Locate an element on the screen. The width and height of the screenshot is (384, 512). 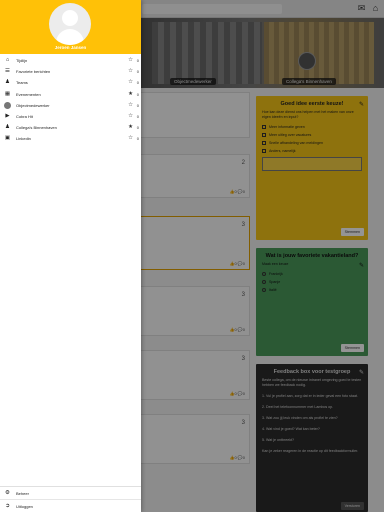
menu-item-favoriete-berichten: ☰ Favoriete berichten ☆ 0 is located at coordinates (70, 71).